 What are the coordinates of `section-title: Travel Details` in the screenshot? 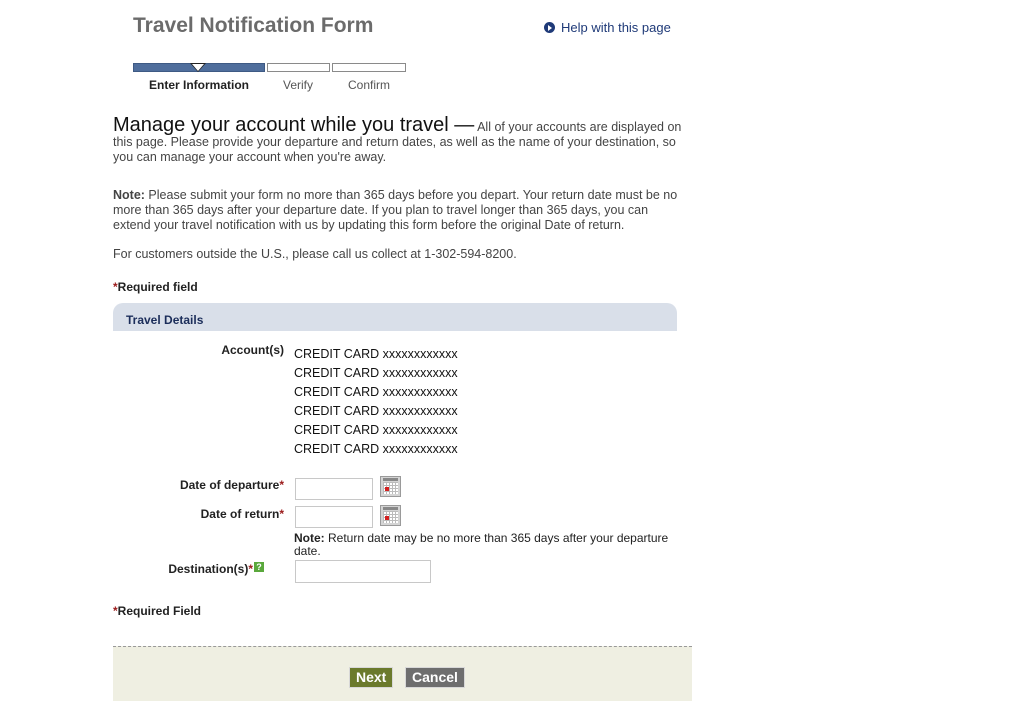 It's located at (165, 320).